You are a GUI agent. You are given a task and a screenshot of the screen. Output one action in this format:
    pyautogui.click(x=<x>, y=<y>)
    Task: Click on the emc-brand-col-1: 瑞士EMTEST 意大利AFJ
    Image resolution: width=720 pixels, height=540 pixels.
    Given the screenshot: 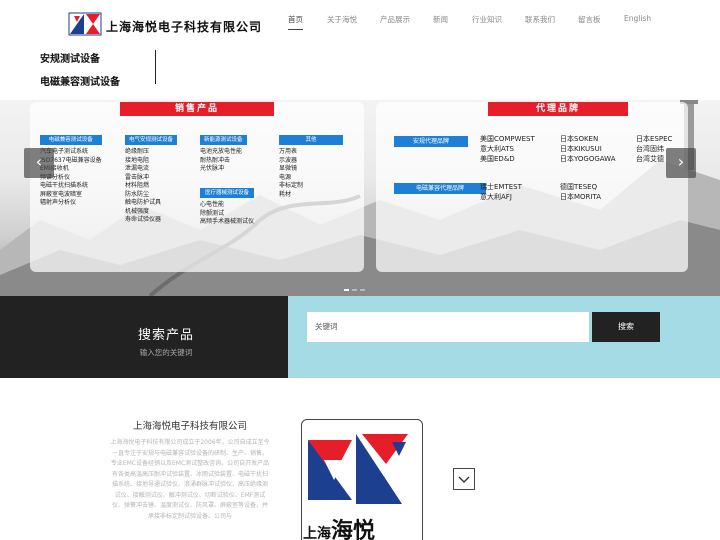 What is the action you would take?
    pyautogui.click(x=501, y=192)
    